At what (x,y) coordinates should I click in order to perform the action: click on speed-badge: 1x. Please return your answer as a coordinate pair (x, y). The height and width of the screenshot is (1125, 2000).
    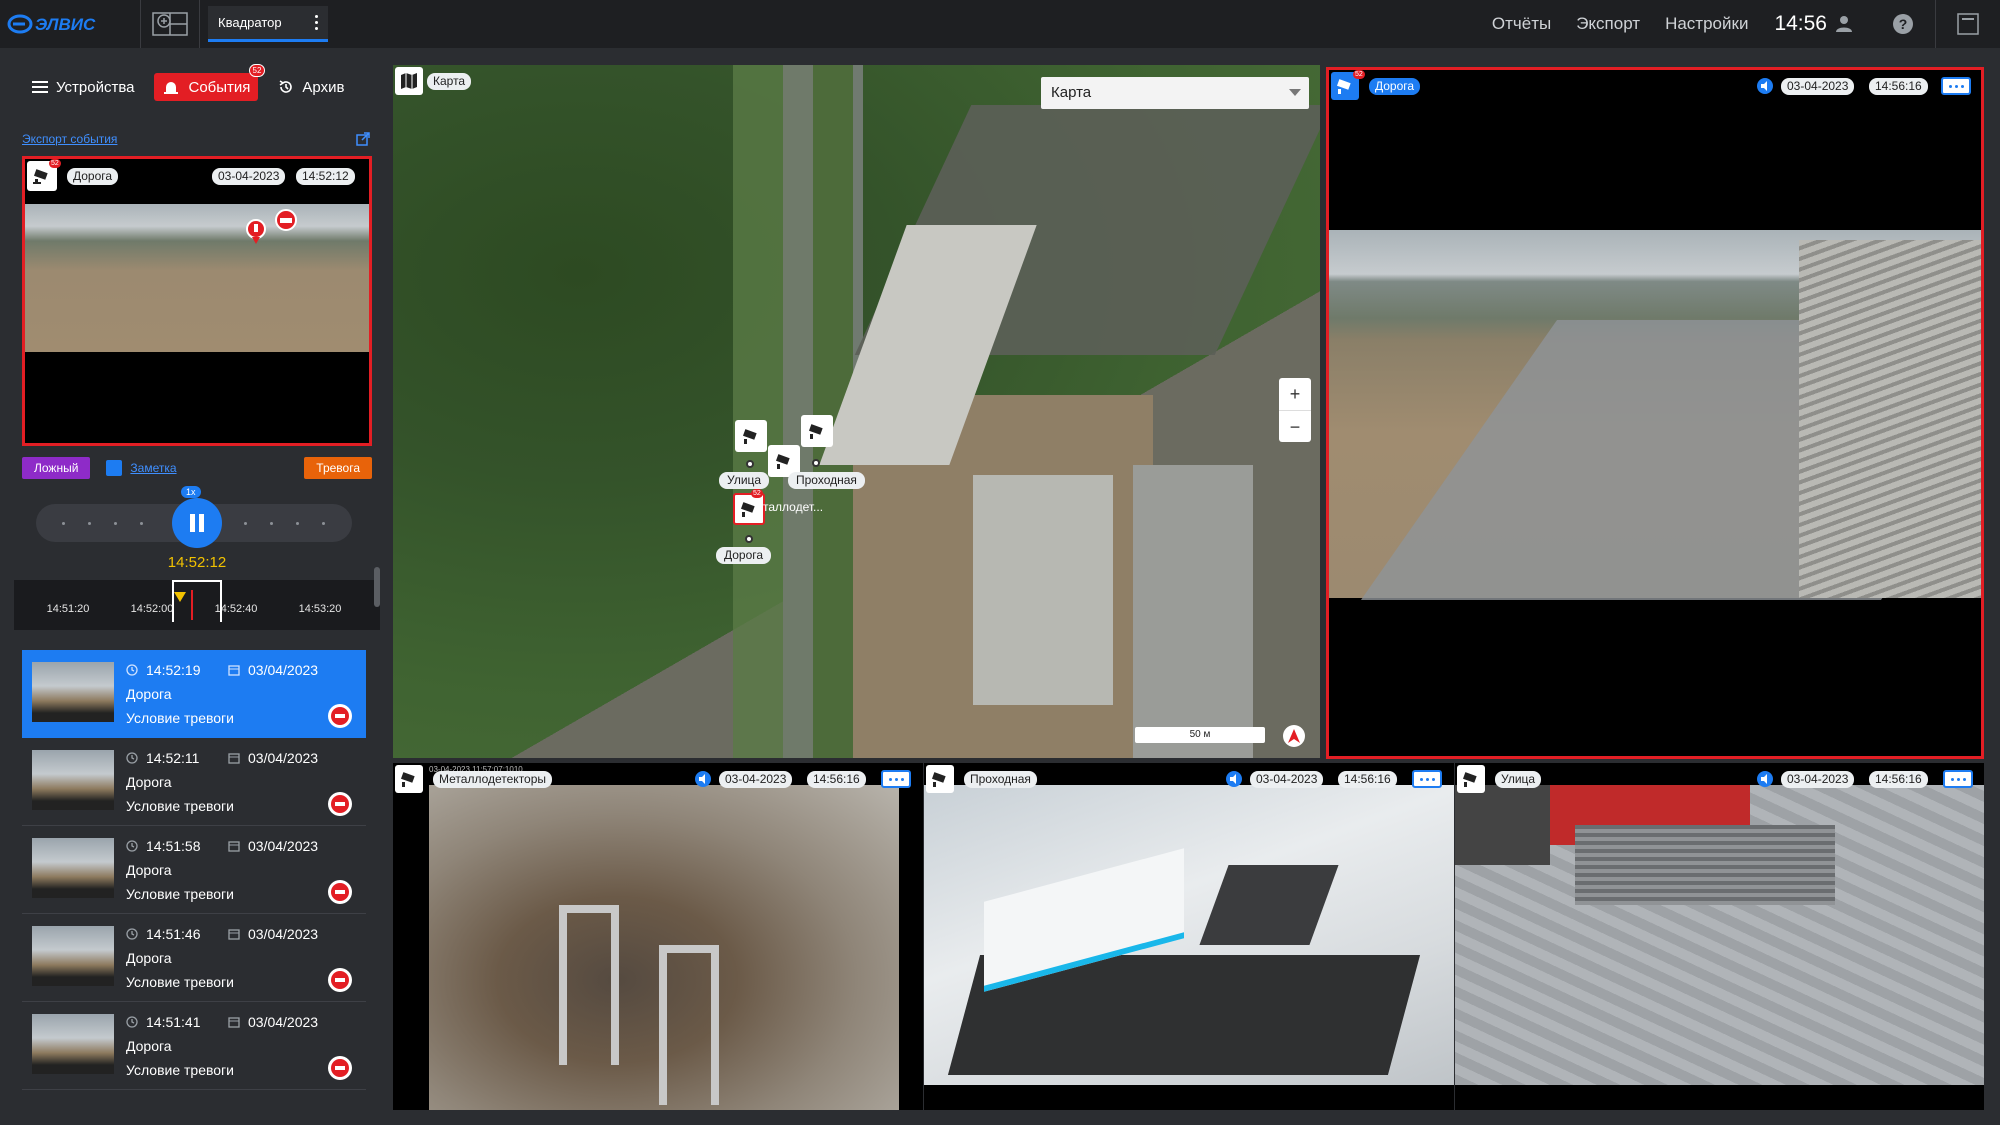
    Looking at the image, I should click on (191, 492).